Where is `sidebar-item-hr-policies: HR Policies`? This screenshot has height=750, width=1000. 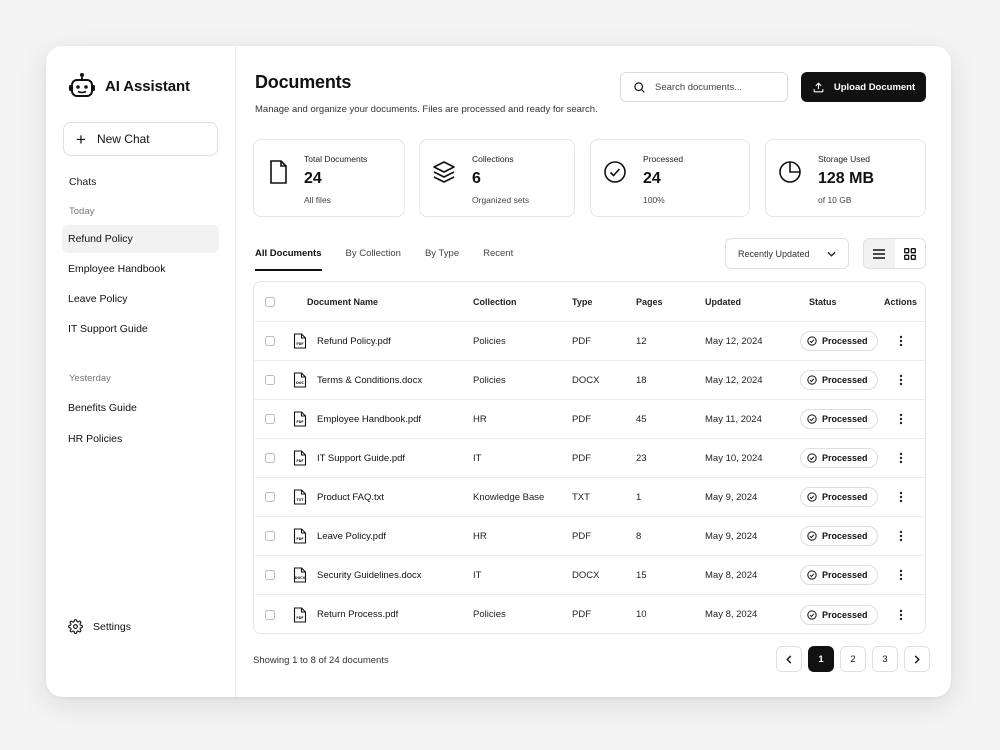 sidebar-item-hr-policies: HR Policies is located at coordinates (140, 439).